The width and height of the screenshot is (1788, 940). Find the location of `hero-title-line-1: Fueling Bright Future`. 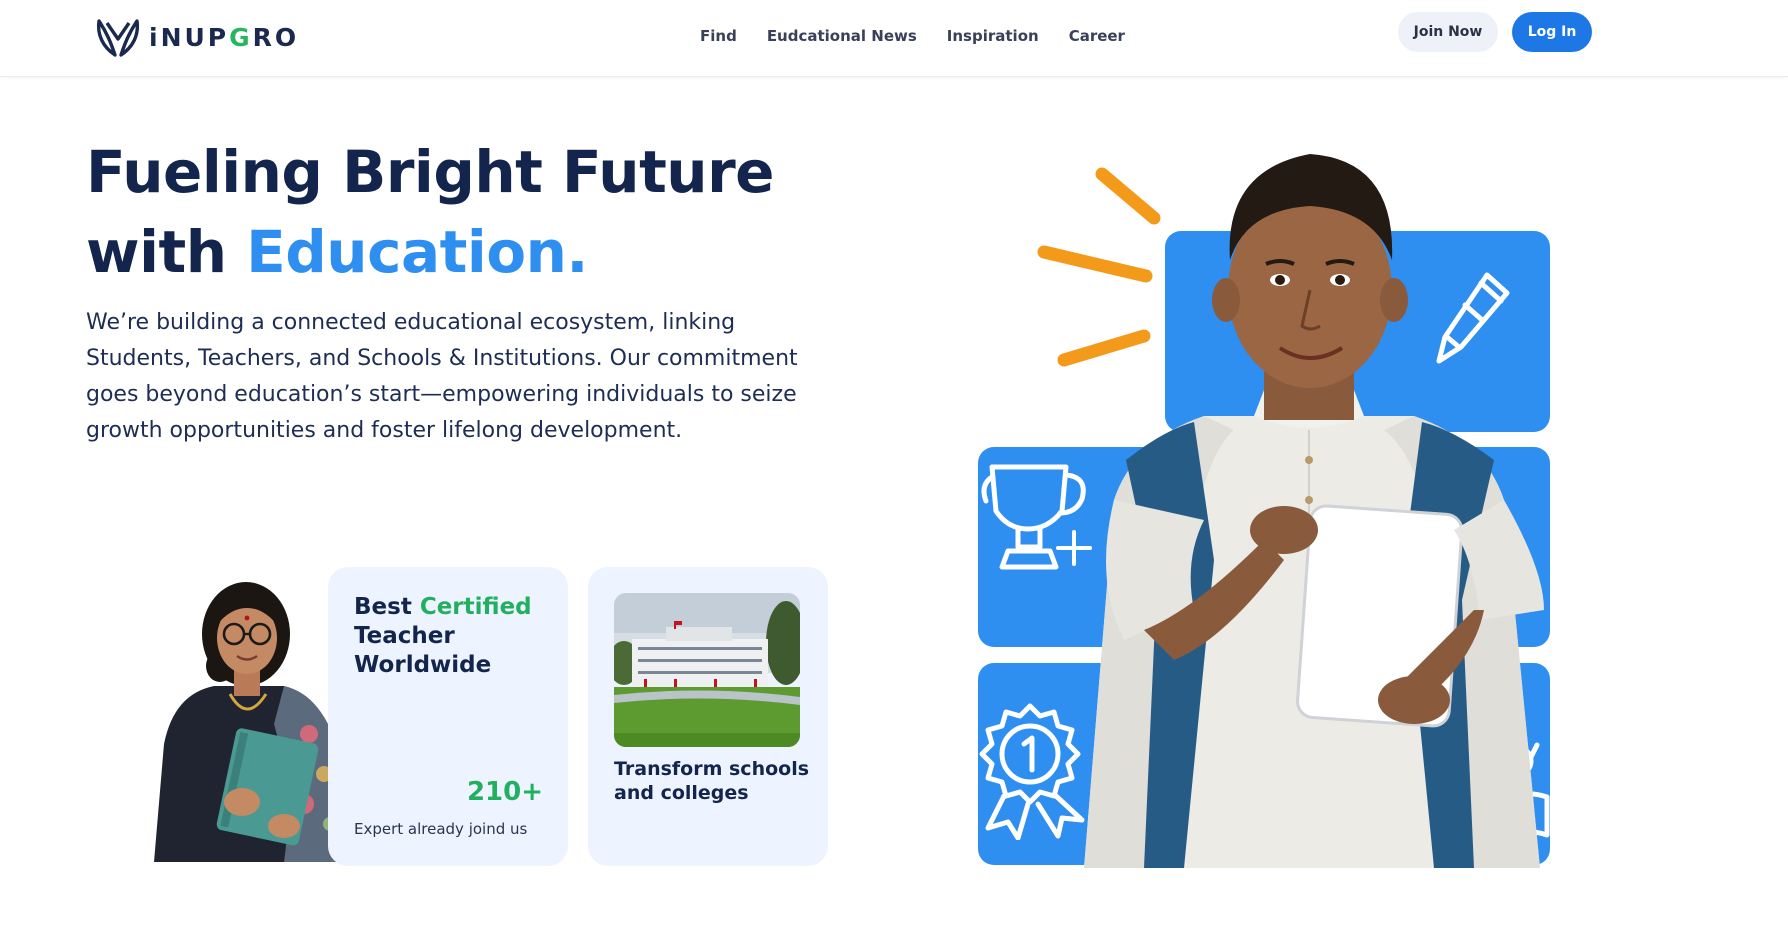

hero-title-line-1: Fueling Bright Future is located at coordinates (430, 172).